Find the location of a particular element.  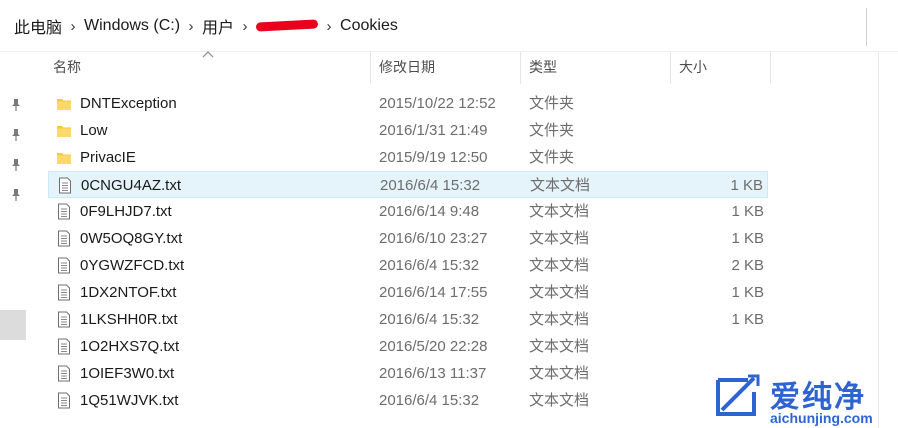

file-row: 0YGWZFCD.txt 2016/6/4 15:32 文本文档 2 KB is located at coordinates (408, 265).